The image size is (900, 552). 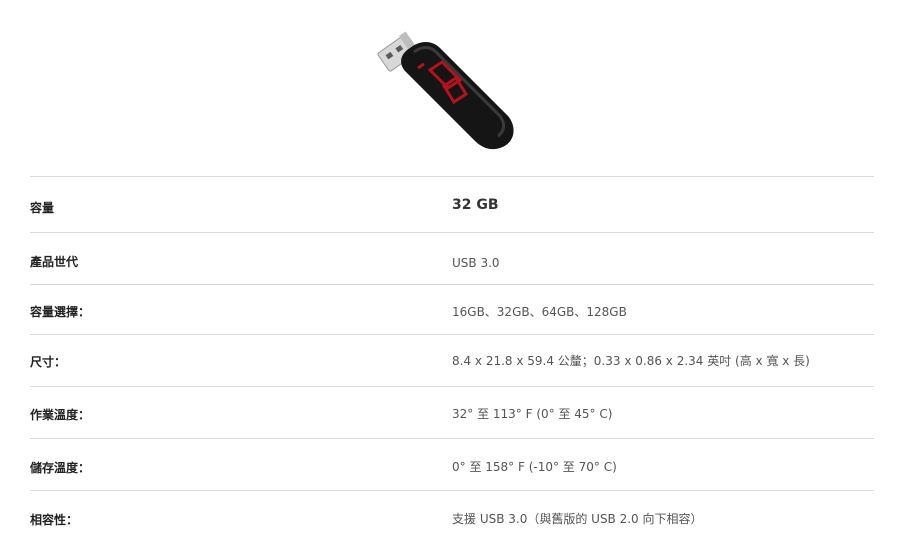 What do you see at coordinates (60, 468) in the screenshot?
I see `spec-label: 儲存溫度：` at bounding box center [60, 468].